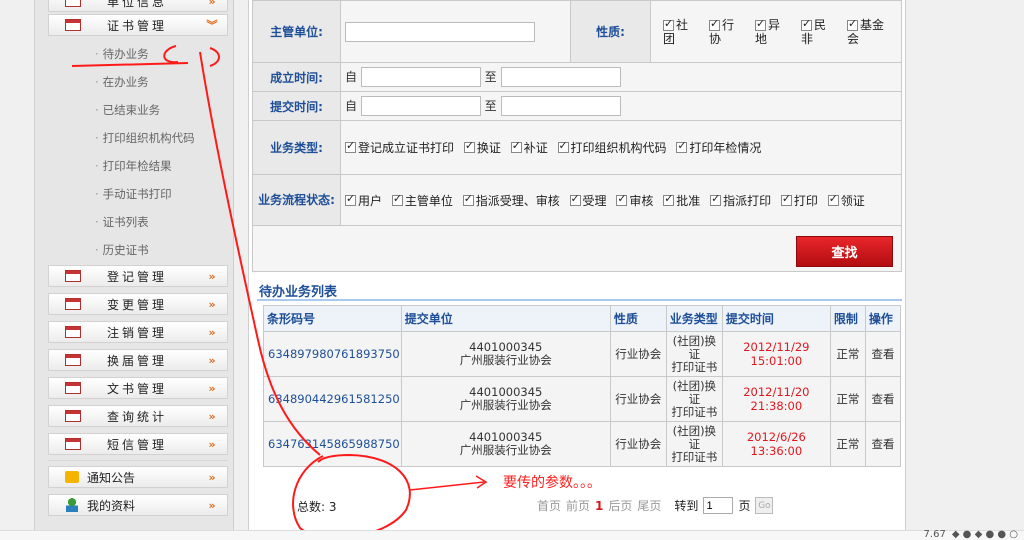  What do you see at coordinates (122, 222) in the screenshot?
I see `submenu-item-cert-list: · 证书列表` at bounding box center [122, 222].